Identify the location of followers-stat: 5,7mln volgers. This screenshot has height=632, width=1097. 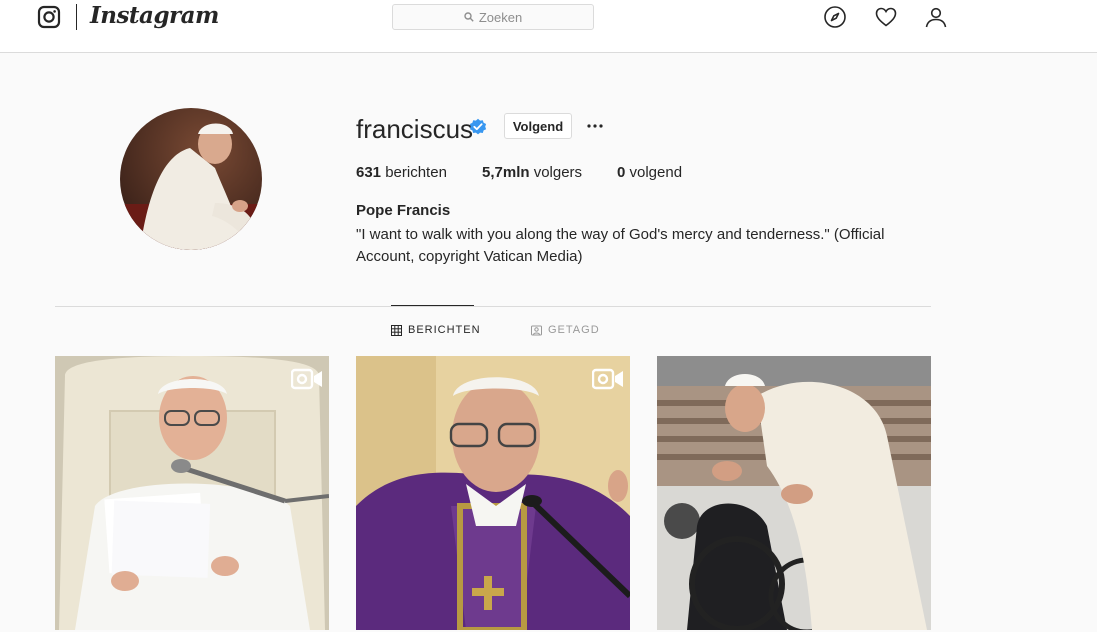
(532, 172).